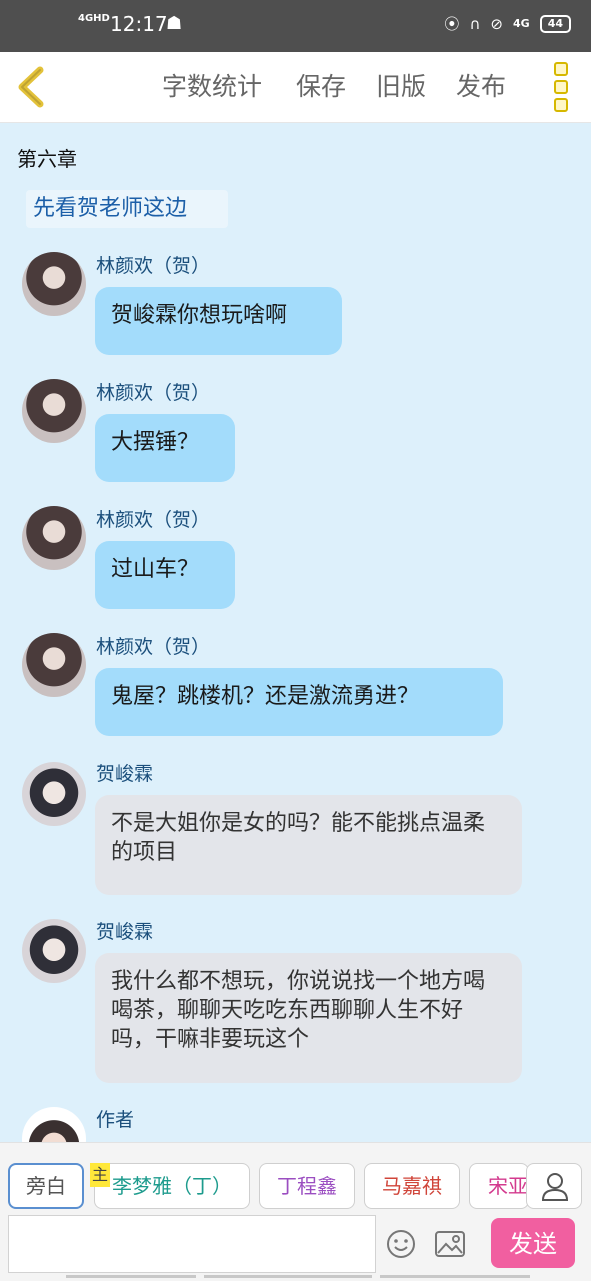  I want to click on word-count-button: 字数统计, so click(212, 87).